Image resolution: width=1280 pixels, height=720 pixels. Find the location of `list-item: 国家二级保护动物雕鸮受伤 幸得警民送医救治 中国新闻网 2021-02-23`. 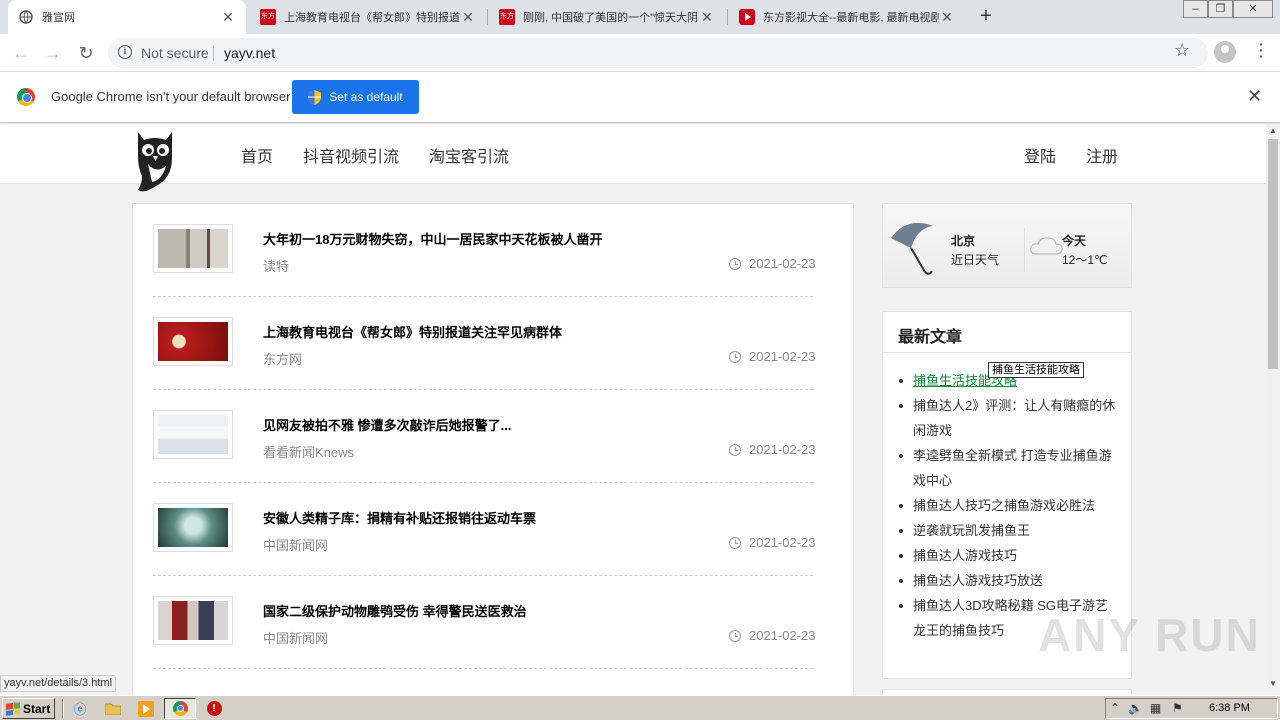

list-item: 国家二级保护动物雕鸮受伤 幸得警民送医救治 中国新闻网 2021-02-23 is located at coordinates (484, 622).